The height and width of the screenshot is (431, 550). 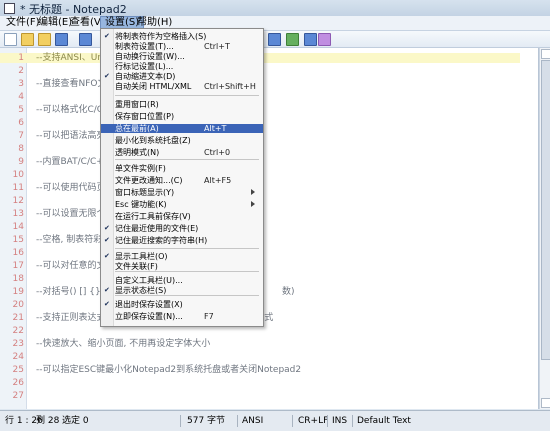 I want to click on editor-line: 23 --快速放大、缩小页面, 不用再设定字体大小, so click(x=260, y=344).